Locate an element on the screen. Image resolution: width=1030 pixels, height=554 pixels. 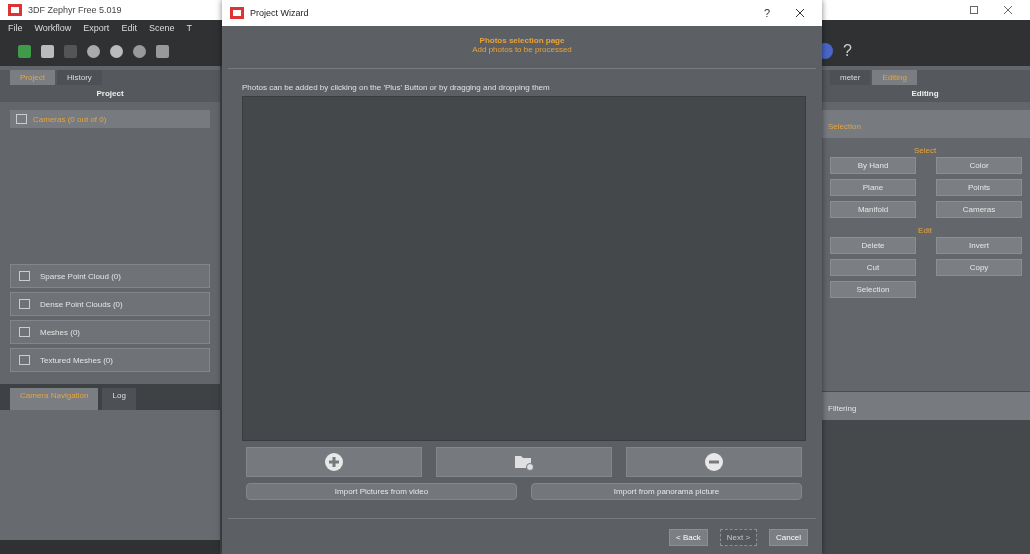
folder-icon is located at coordinates (524, 462).